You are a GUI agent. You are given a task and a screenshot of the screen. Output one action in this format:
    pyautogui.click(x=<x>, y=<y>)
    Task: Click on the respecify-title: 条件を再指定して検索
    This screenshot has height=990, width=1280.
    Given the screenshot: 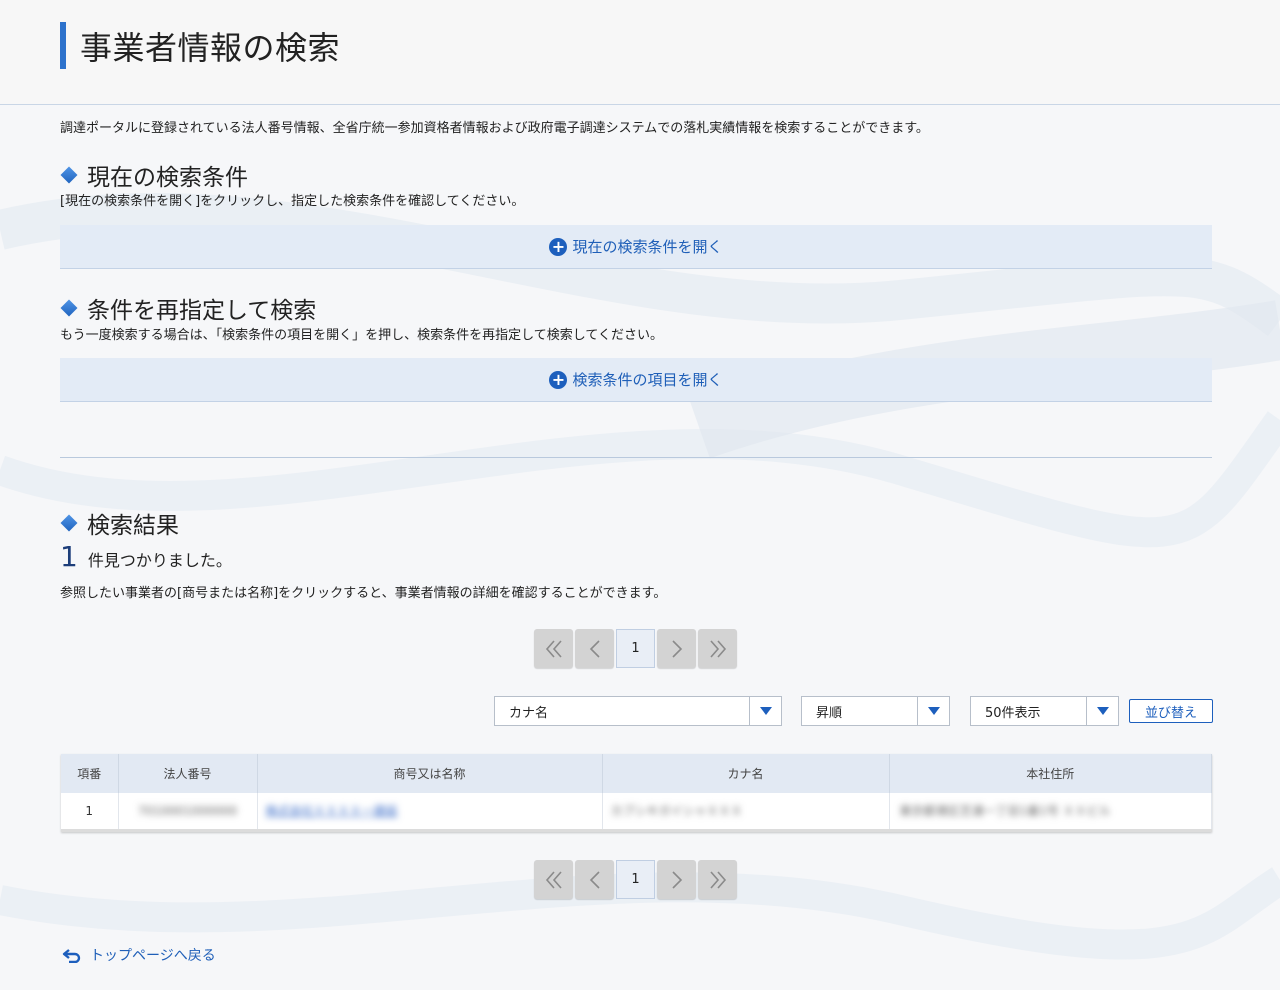 What is the action you would take?
    pyautogui.click(x=202, y=311)
    